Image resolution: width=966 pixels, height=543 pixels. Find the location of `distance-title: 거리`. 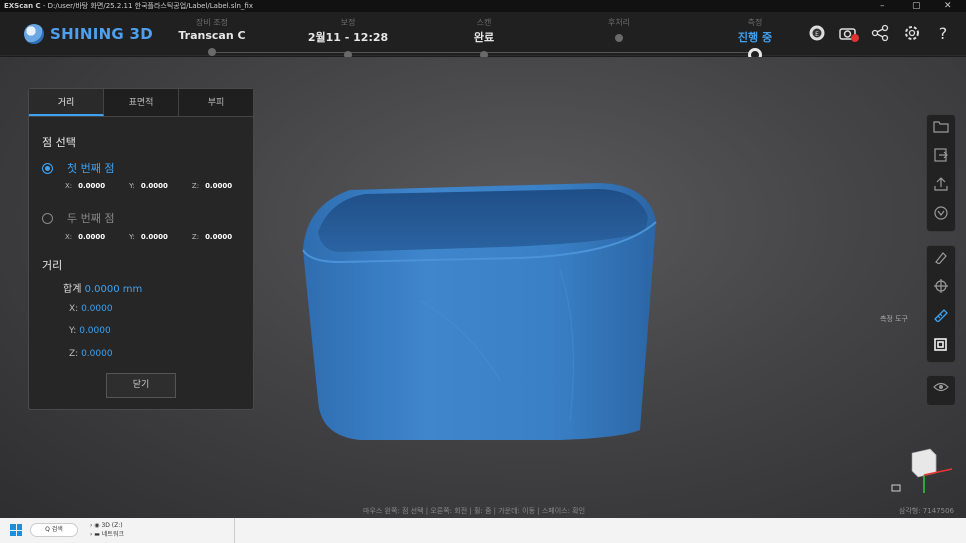

distance-title: 거리 is located at coordinates (52, 265).